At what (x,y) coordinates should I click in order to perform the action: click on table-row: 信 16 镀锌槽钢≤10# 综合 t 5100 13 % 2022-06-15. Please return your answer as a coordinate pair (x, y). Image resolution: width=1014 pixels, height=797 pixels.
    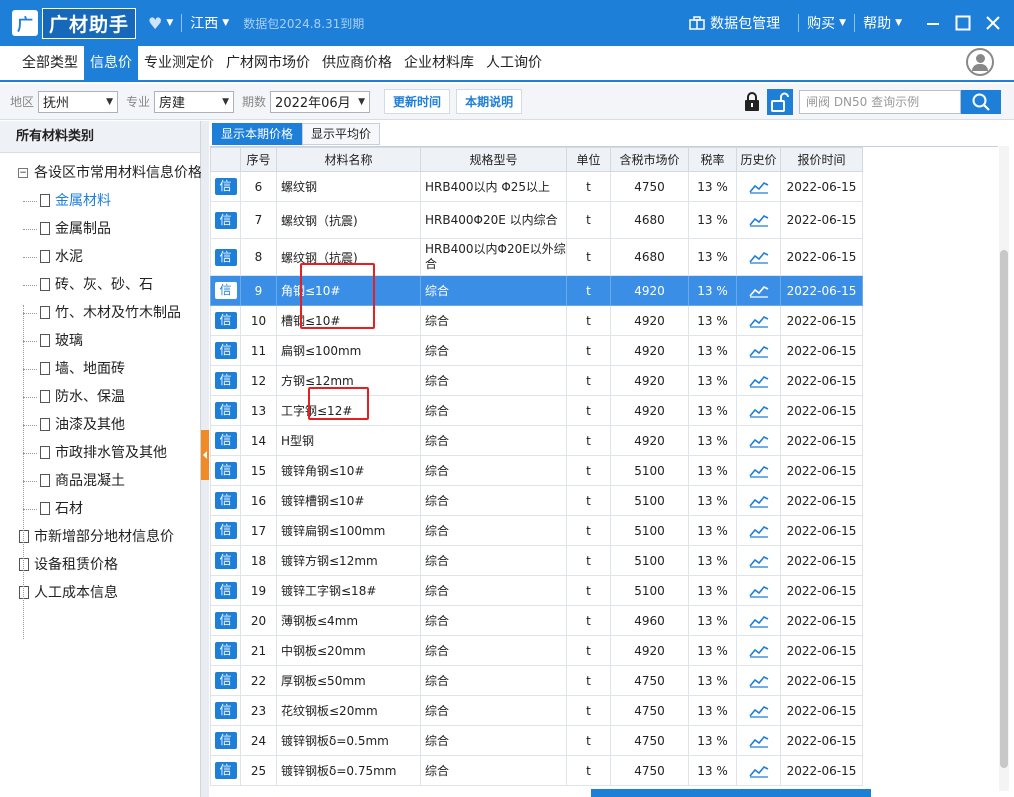
    Looking at the image, I should click on (536, 500).